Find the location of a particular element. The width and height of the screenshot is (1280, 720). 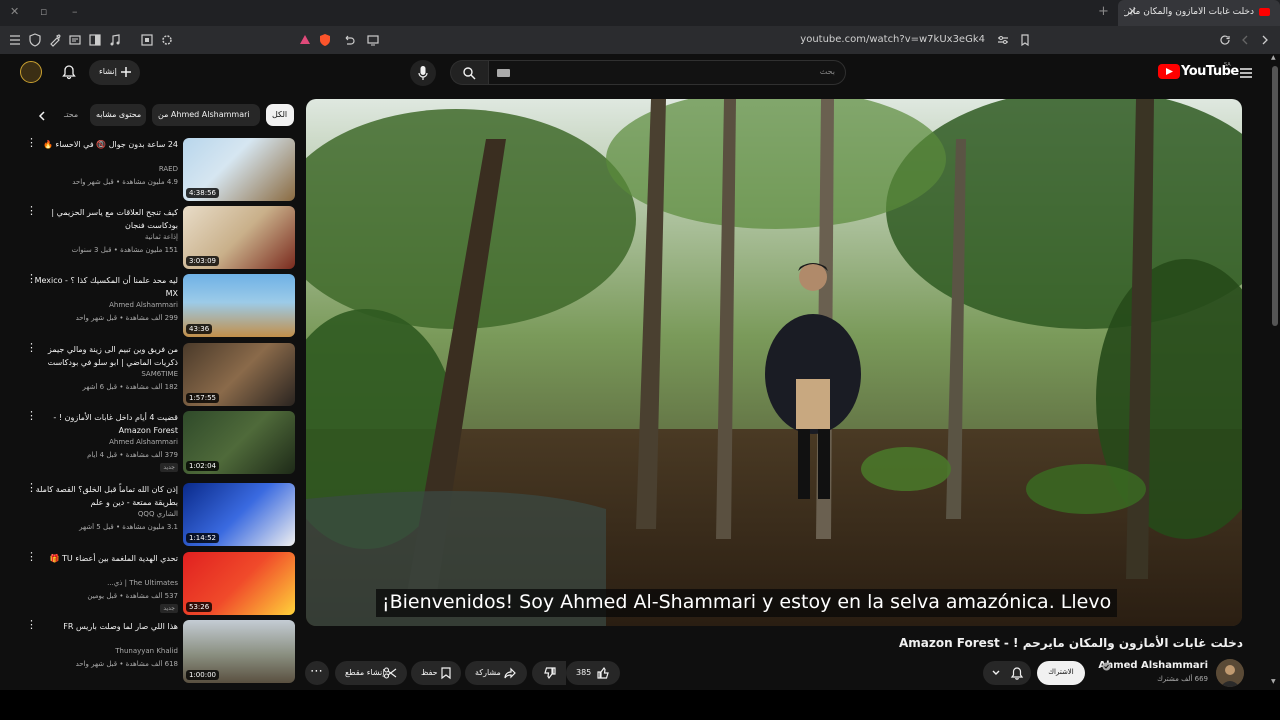

search-button is located at coordinates (469, 72).